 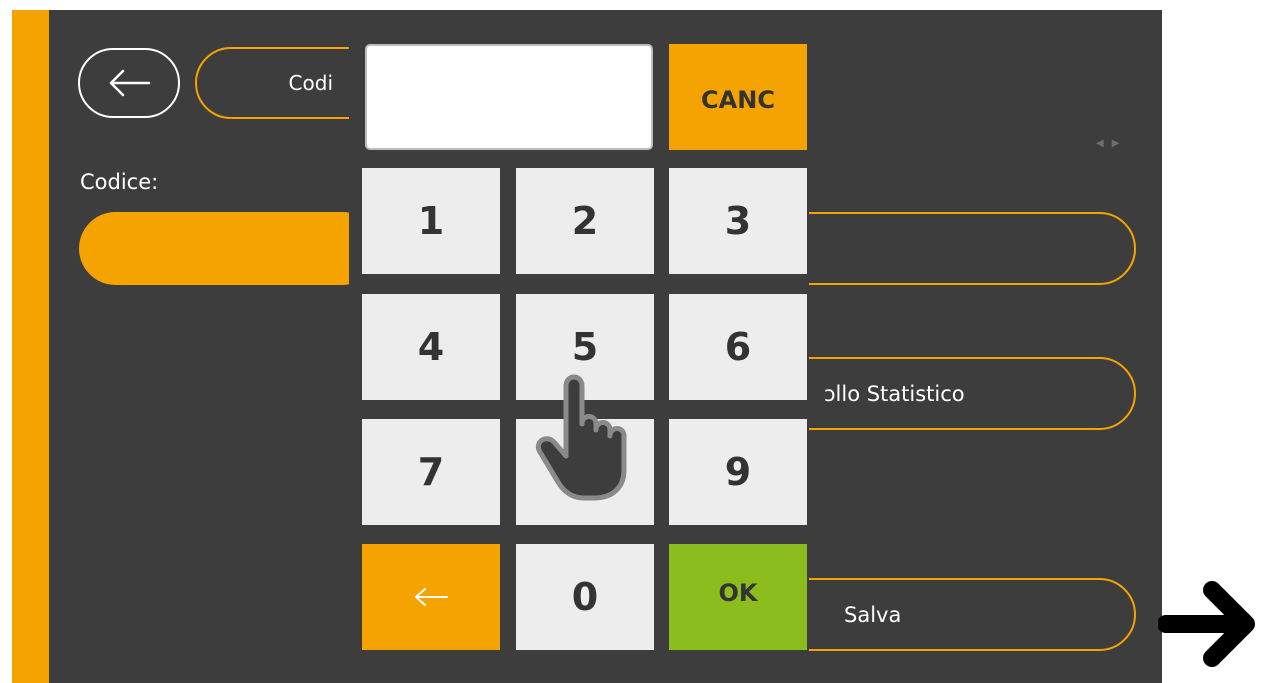 I want to click on backspace-key, so click(x=431, y=597).